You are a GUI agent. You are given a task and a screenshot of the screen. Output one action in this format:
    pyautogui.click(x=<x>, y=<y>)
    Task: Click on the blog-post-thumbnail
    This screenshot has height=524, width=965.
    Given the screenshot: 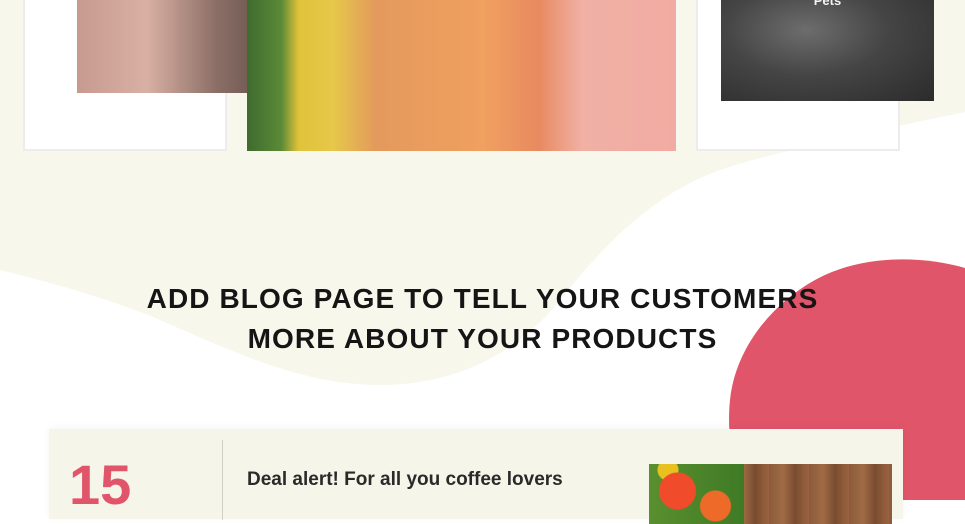 What is the action you would take?
    pyautogui.click(x=770, y=494)
    